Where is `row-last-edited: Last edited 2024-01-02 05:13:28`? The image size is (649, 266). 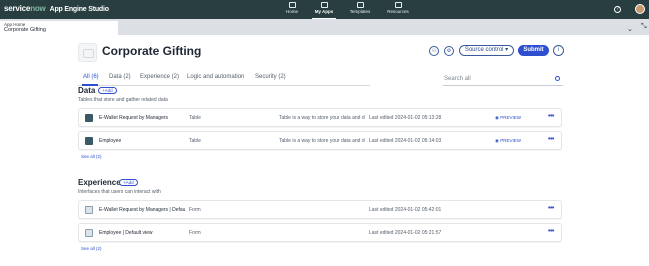
row-last-edited: Last edited 2024-01-02 05:13:28 is located at coordinates (405, 118).